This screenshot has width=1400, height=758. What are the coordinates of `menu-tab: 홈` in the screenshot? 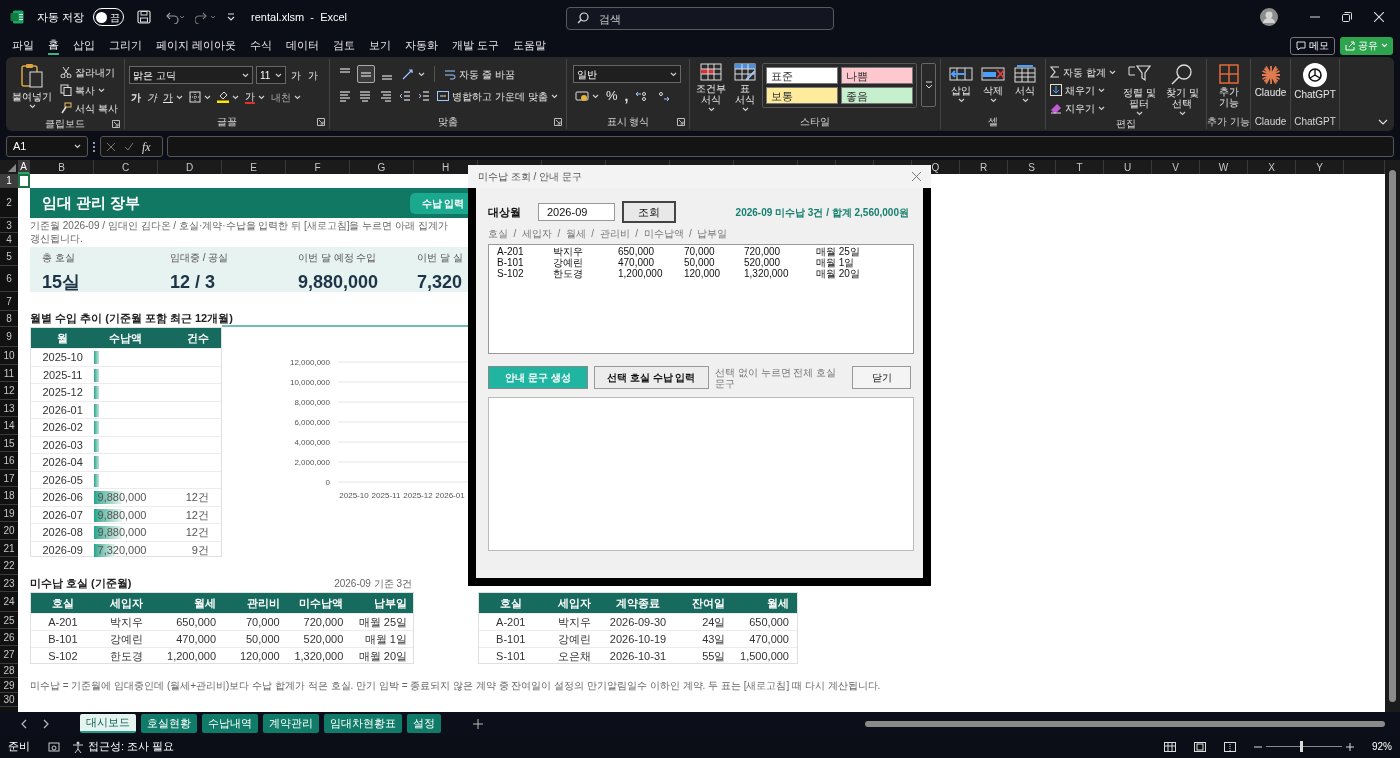 It's located at (53, 45).